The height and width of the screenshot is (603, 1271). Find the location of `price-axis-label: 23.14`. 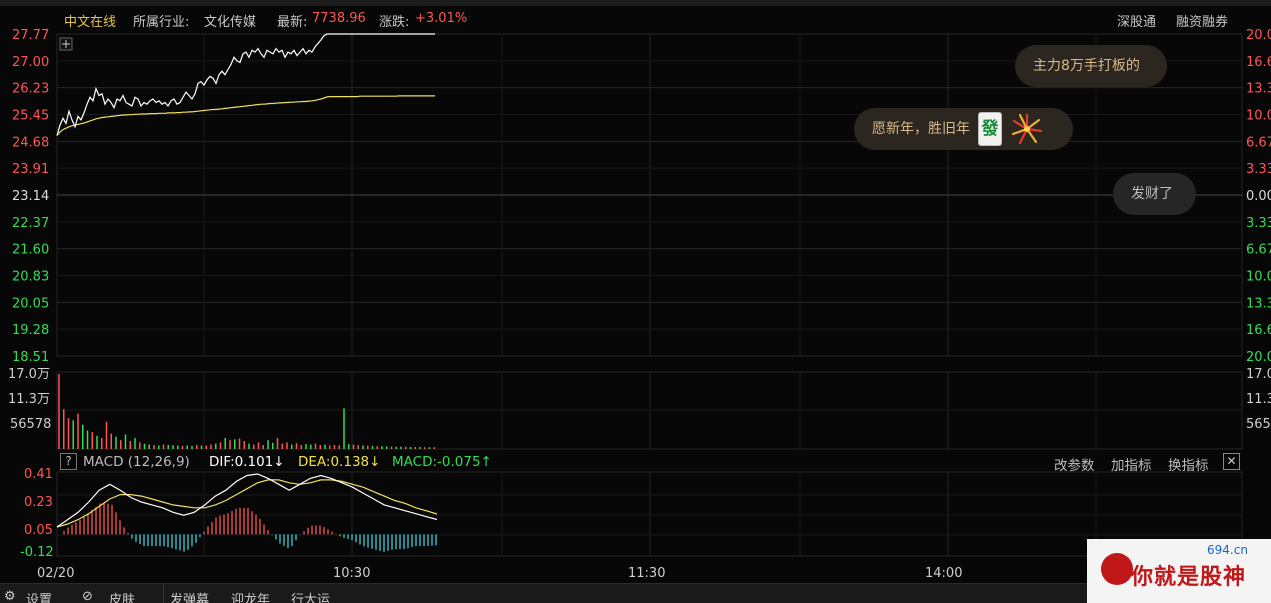

price-axis-label: 23.14 is located at coordinates (30, 196).